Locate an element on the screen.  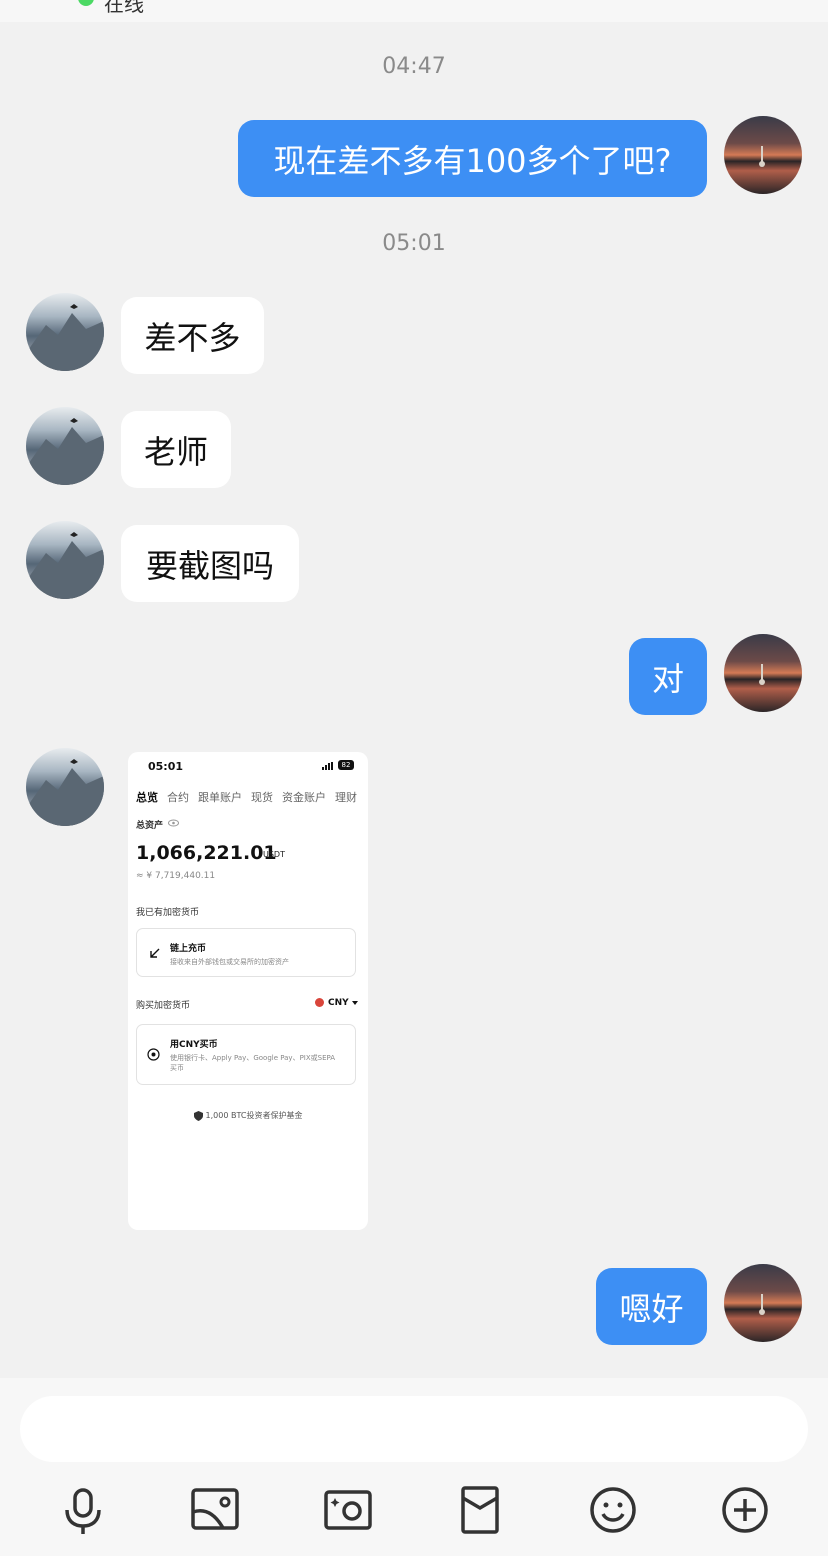
online-status-text: 在线 is located at coordinates (124, 8).